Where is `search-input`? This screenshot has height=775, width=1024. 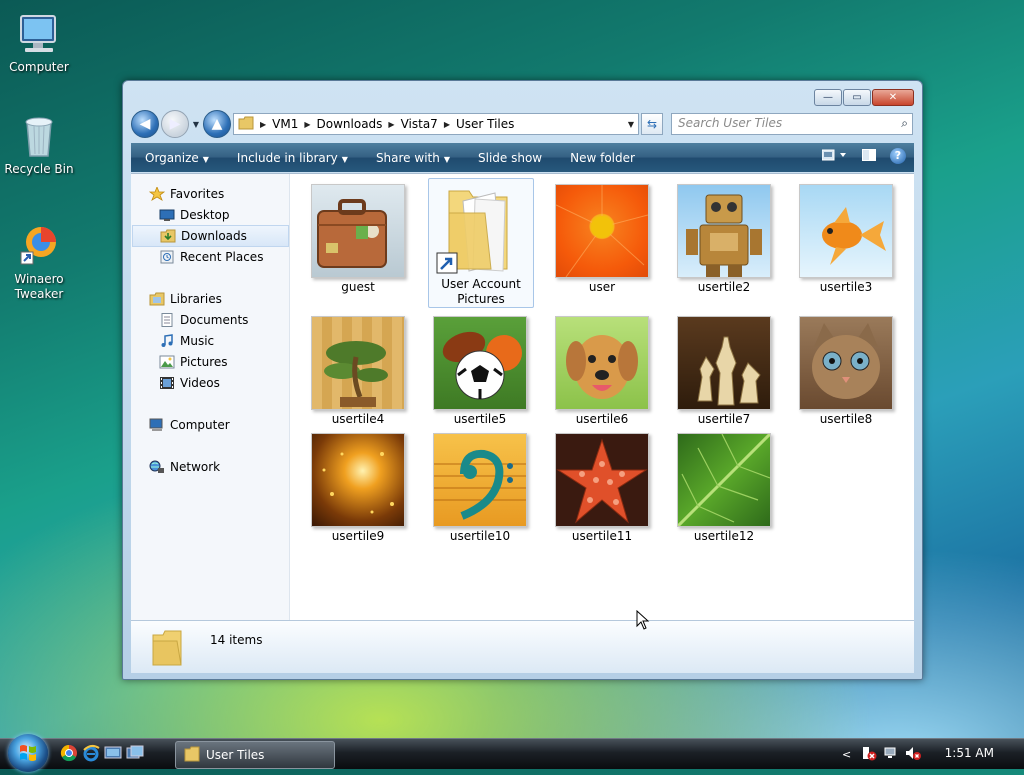 search-input is located at coordinates (780, 123).